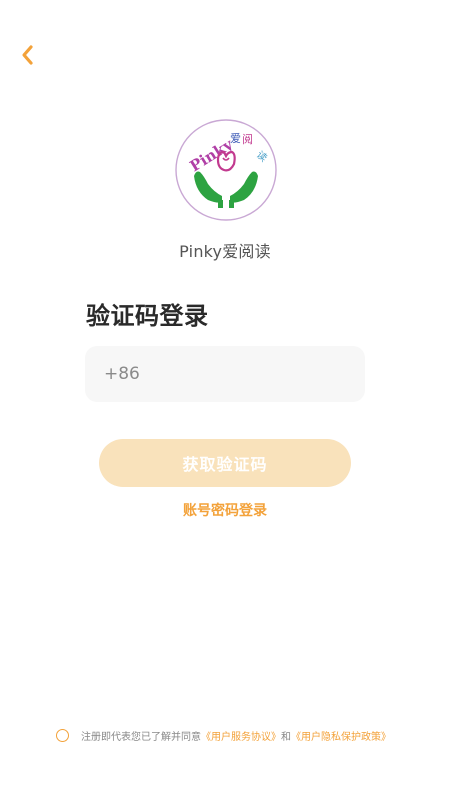 The image size is (450, 800). Describe the element at coordinates (141, 737) in the screenshot. I see `agreement-text: 注册即代表您已了解并同意` at that location.